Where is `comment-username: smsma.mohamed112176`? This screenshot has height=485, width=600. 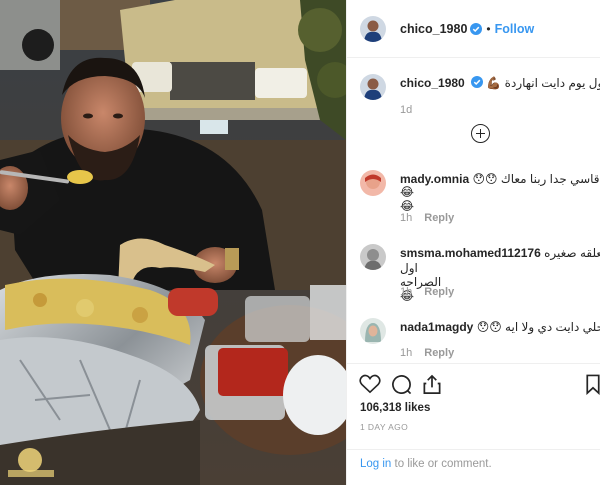
comment-username: smsma.mohamed112176 is located at coordinates (470, 253).